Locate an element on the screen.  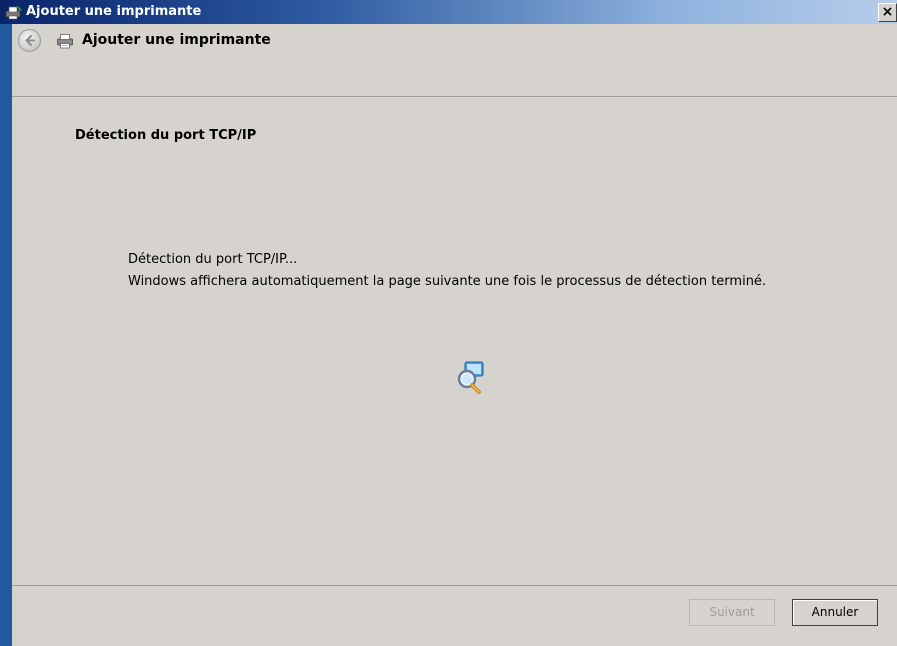
back-button is located at coordinates (29, 40).